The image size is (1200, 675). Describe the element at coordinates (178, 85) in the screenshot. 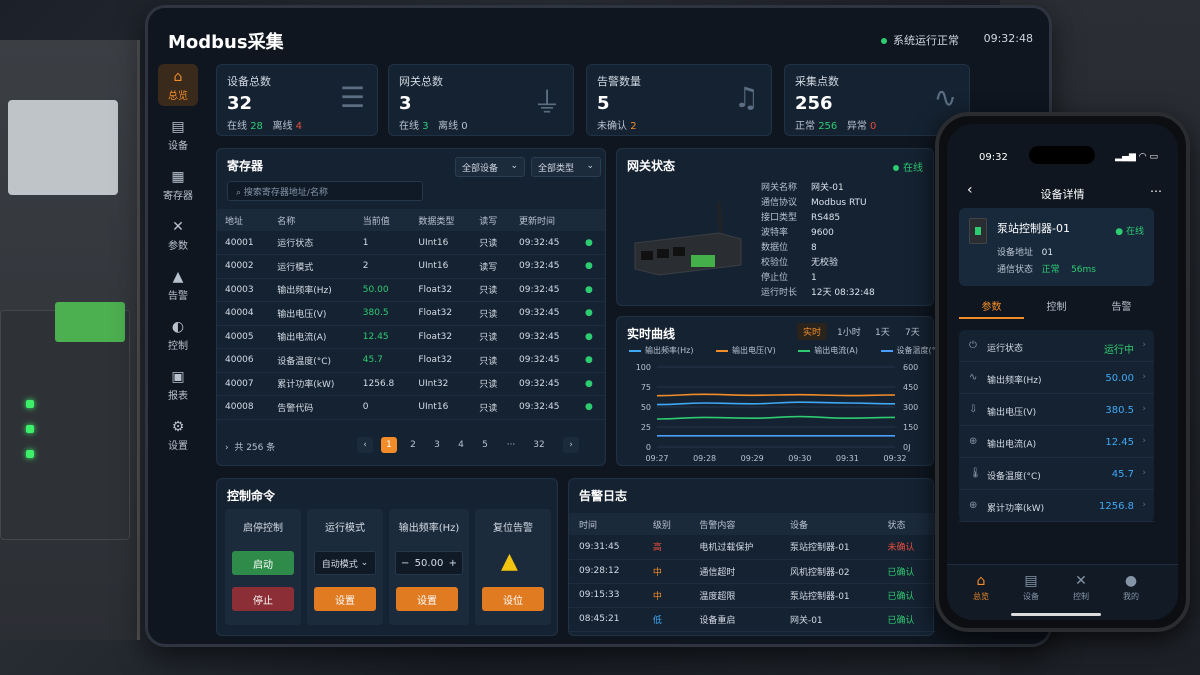

I see `sidebar-item-overview: ⌂ 总览` at that location.